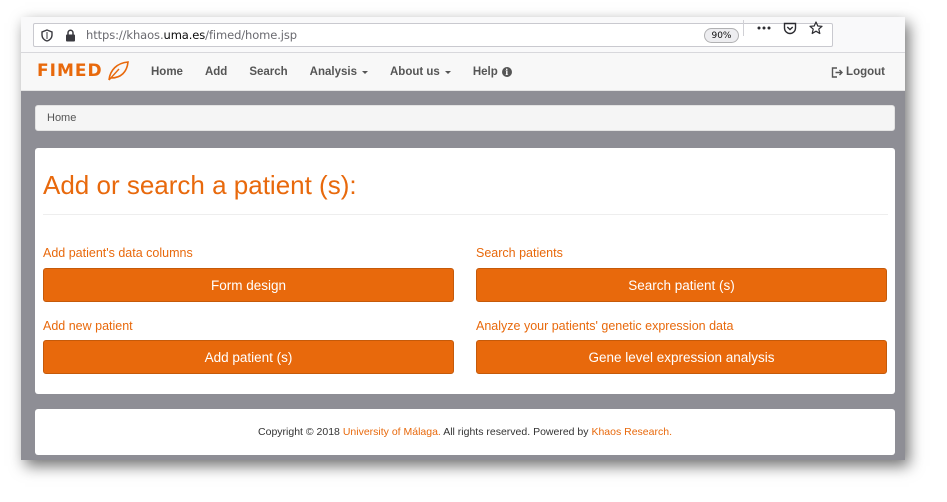 This screenshot has height=502, width=947. I want to click on logout-icon, so click(837, 72).